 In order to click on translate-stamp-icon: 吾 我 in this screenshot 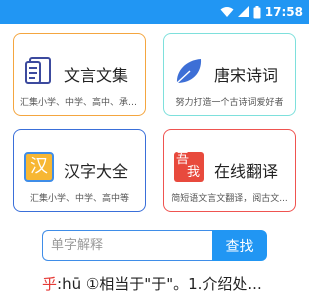, I will do `click(189, 167)`.